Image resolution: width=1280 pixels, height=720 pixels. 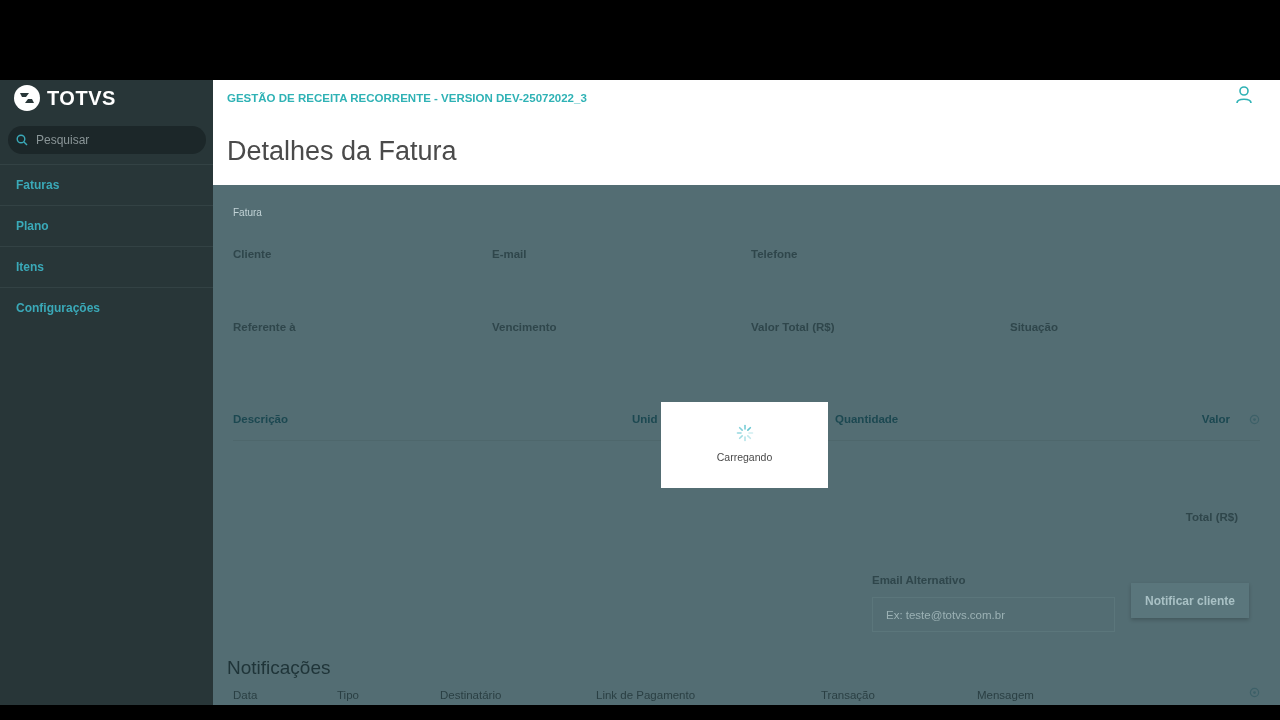 I want to click on column-header: Quantidade, so click(x=867, y=419).